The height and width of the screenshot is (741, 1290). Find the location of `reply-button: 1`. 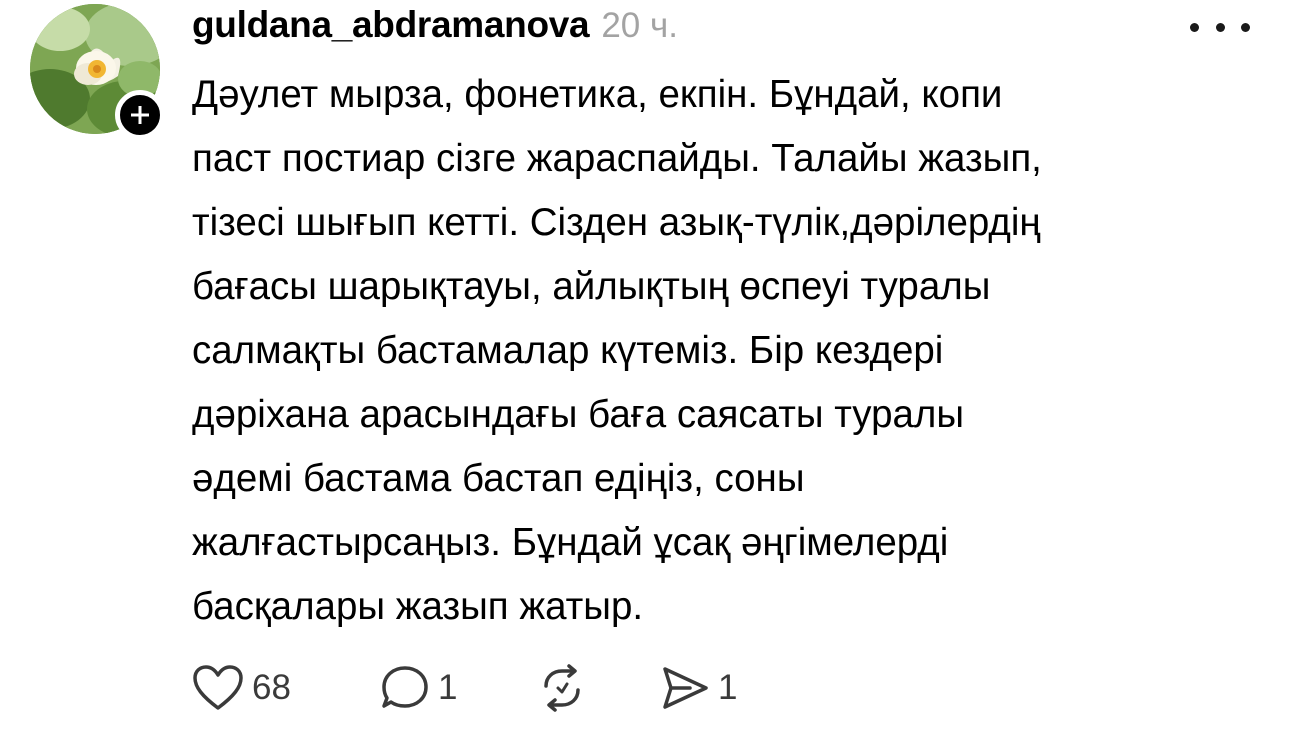

reply-button: 1 is located at coordinates (458, 688).